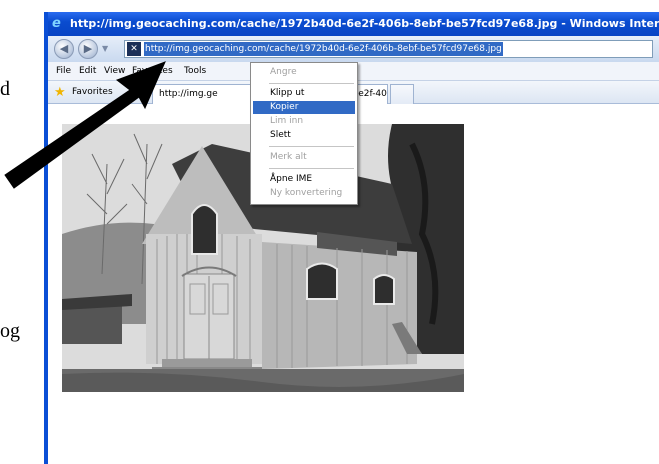 The image size is (659, 464). What do you see at coordinates (56, 23) in the screenshot?
I see `ie-logo-icon: e` at bounding box center [56, 23].